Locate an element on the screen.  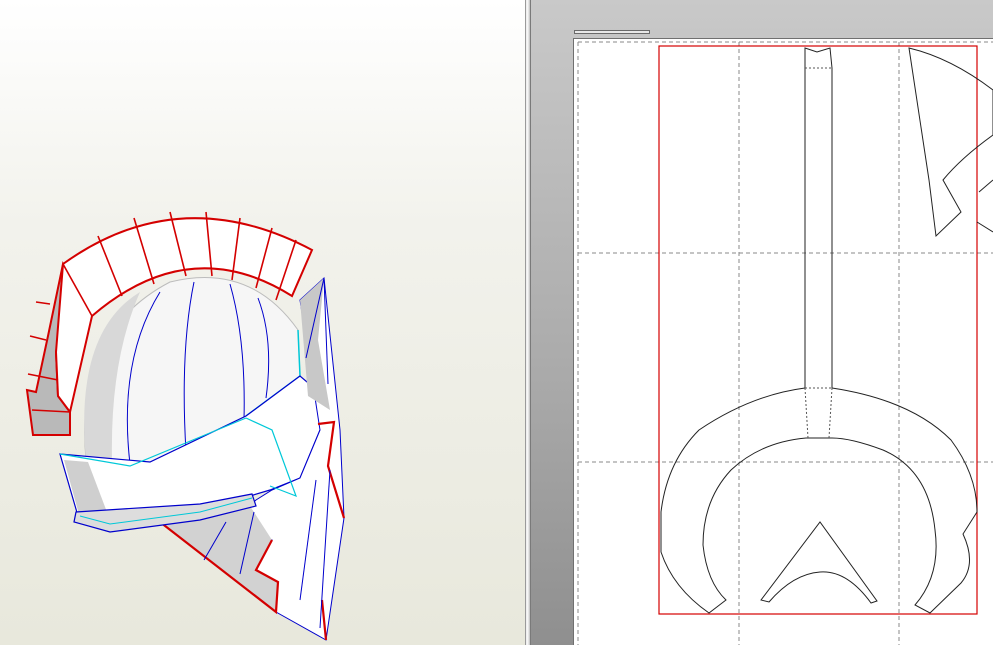
unfolded-part-cheek is located at coordinates (950, 142).